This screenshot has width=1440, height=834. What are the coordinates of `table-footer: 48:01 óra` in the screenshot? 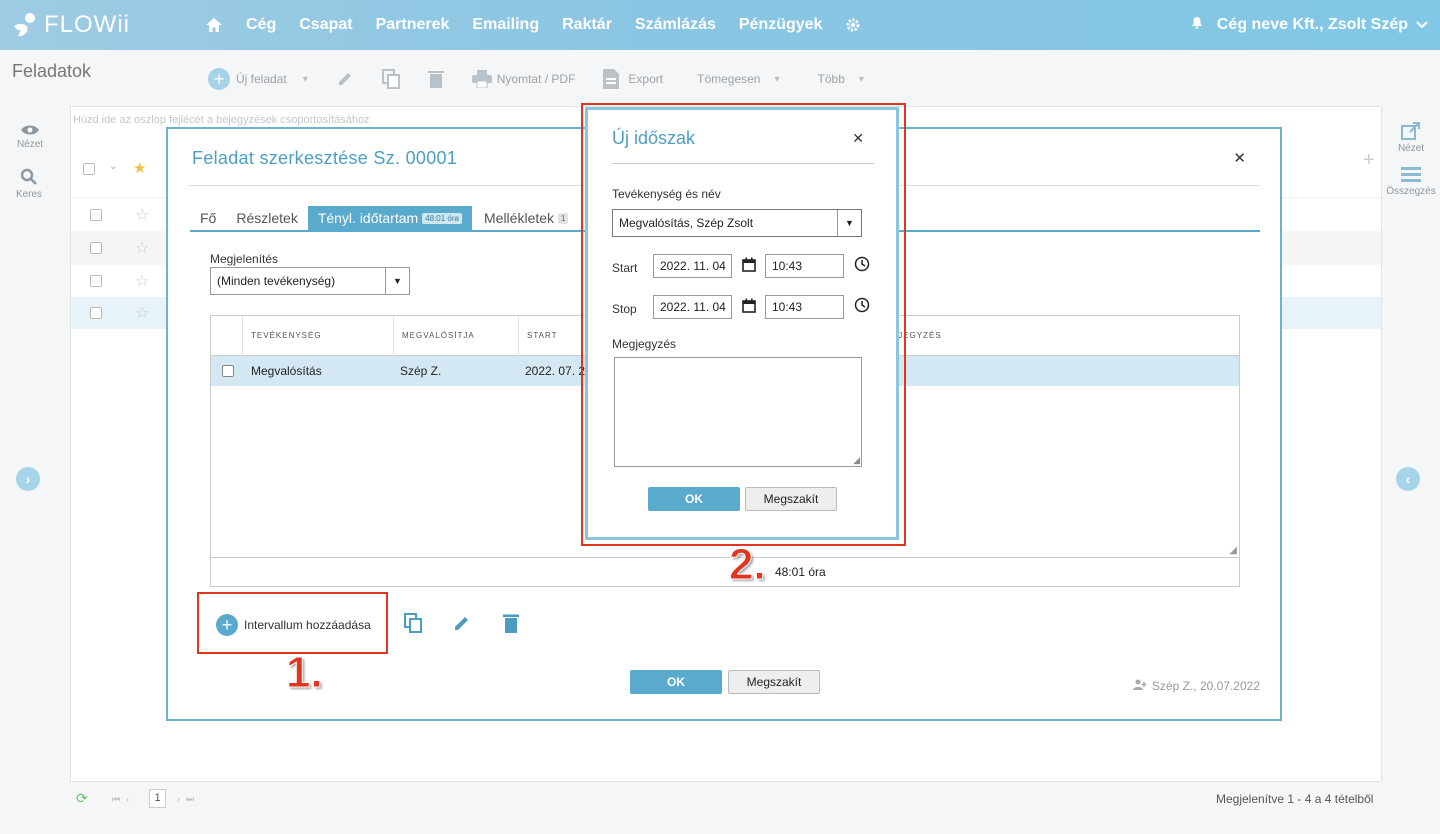 It's located at (725, 572).